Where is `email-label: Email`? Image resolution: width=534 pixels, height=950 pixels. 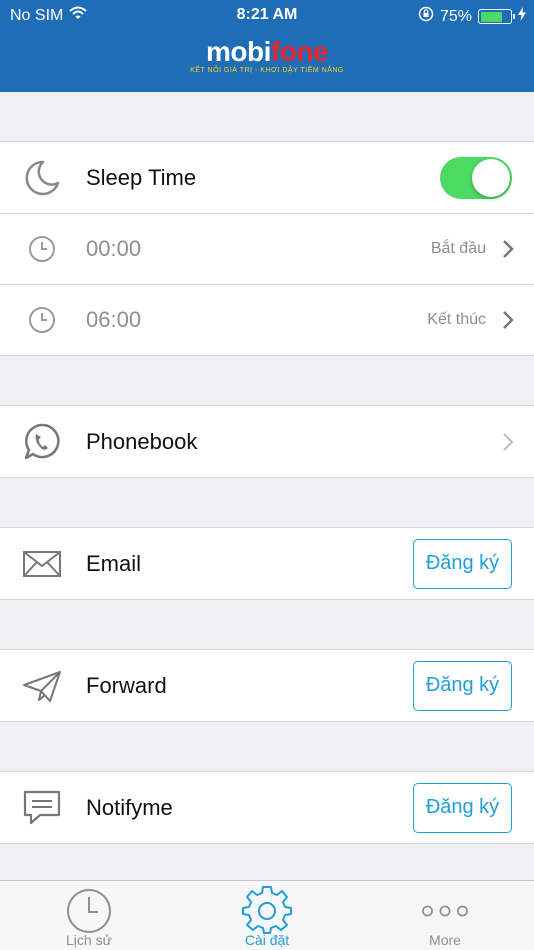
email-label: Email is located at coordinates (114, 563).